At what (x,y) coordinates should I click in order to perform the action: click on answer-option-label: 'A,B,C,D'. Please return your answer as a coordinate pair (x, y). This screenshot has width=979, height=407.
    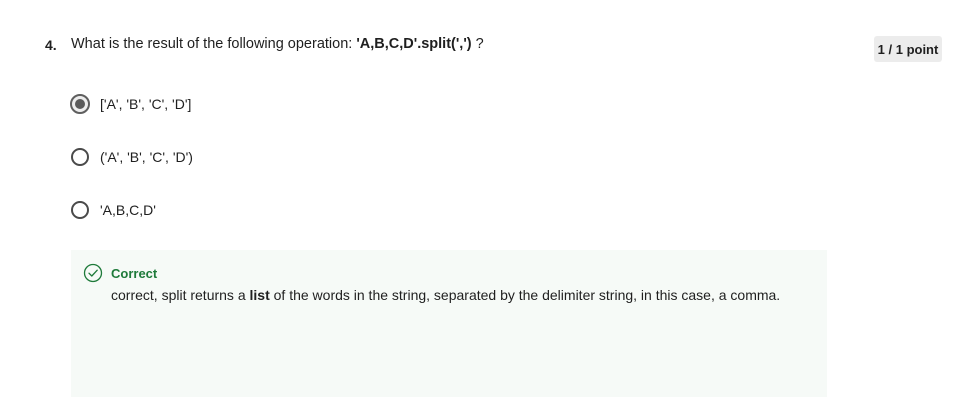
    Looking at the image, I should click on (128, 210).